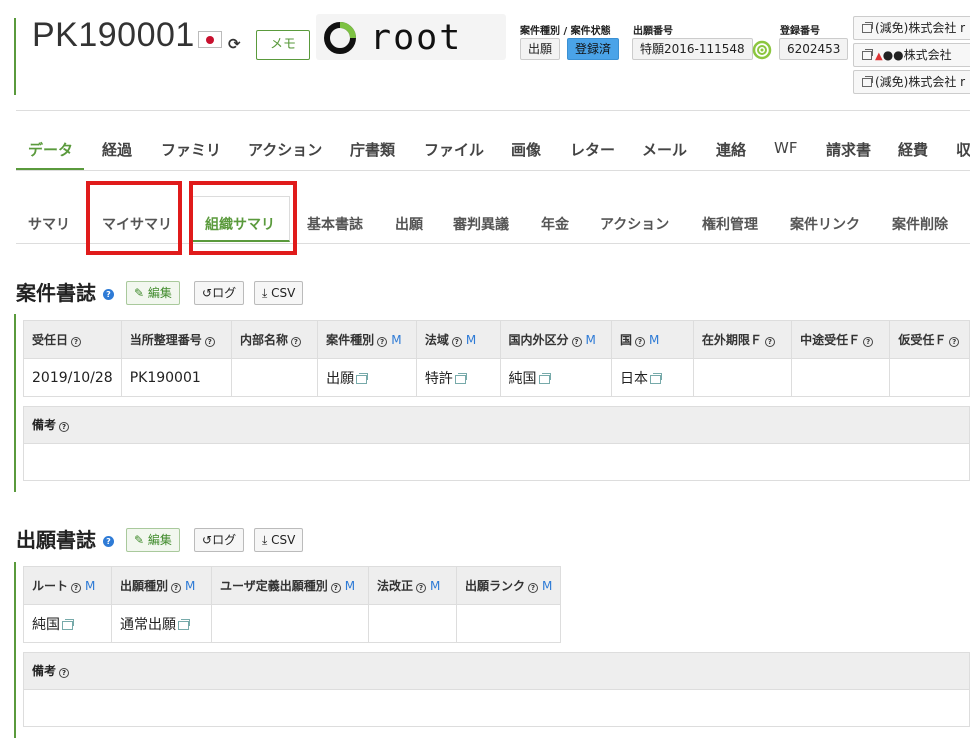 The width and height of the screenshot is (970, 756). What do you see at coordinates (234, 44) in the screenshot?
I see `refresh-icon: ⟳` at bounding box center [234, 44].